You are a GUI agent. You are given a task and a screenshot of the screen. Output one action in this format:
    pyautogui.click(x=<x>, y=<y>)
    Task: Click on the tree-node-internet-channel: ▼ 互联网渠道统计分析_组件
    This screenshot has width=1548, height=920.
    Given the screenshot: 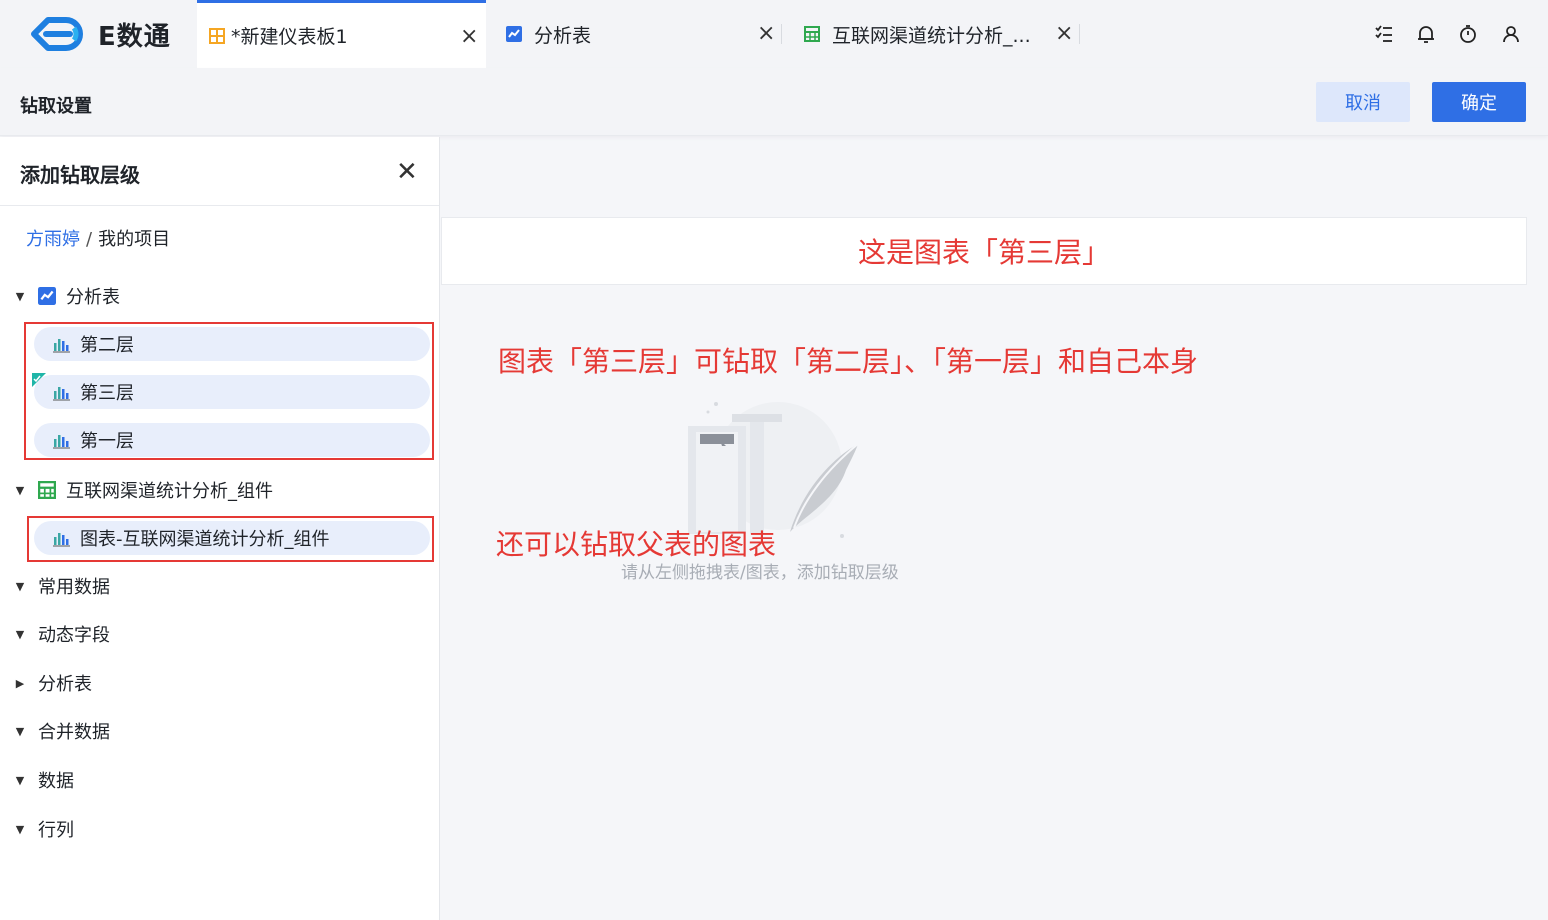 What is the action you would take?
    pyautogui.click(x=143, y=490)
    